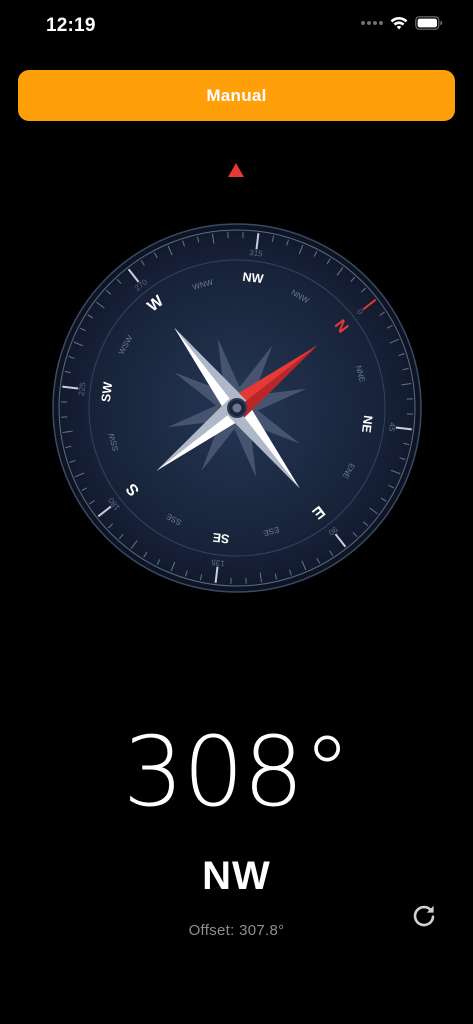 The width and height of the screenshot is (473, 1024). I want to click on status-bar: 12:19, so click(236, 27).